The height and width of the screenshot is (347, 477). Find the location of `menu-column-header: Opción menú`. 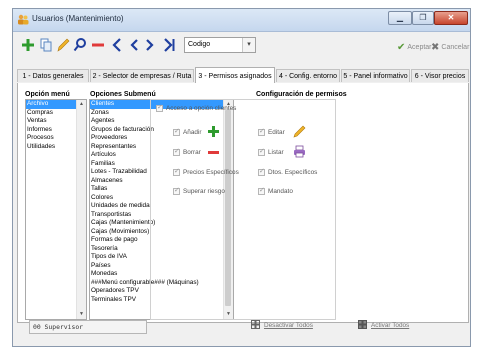

menu-column-header: Opción menú is located at coordinates (47, 94).